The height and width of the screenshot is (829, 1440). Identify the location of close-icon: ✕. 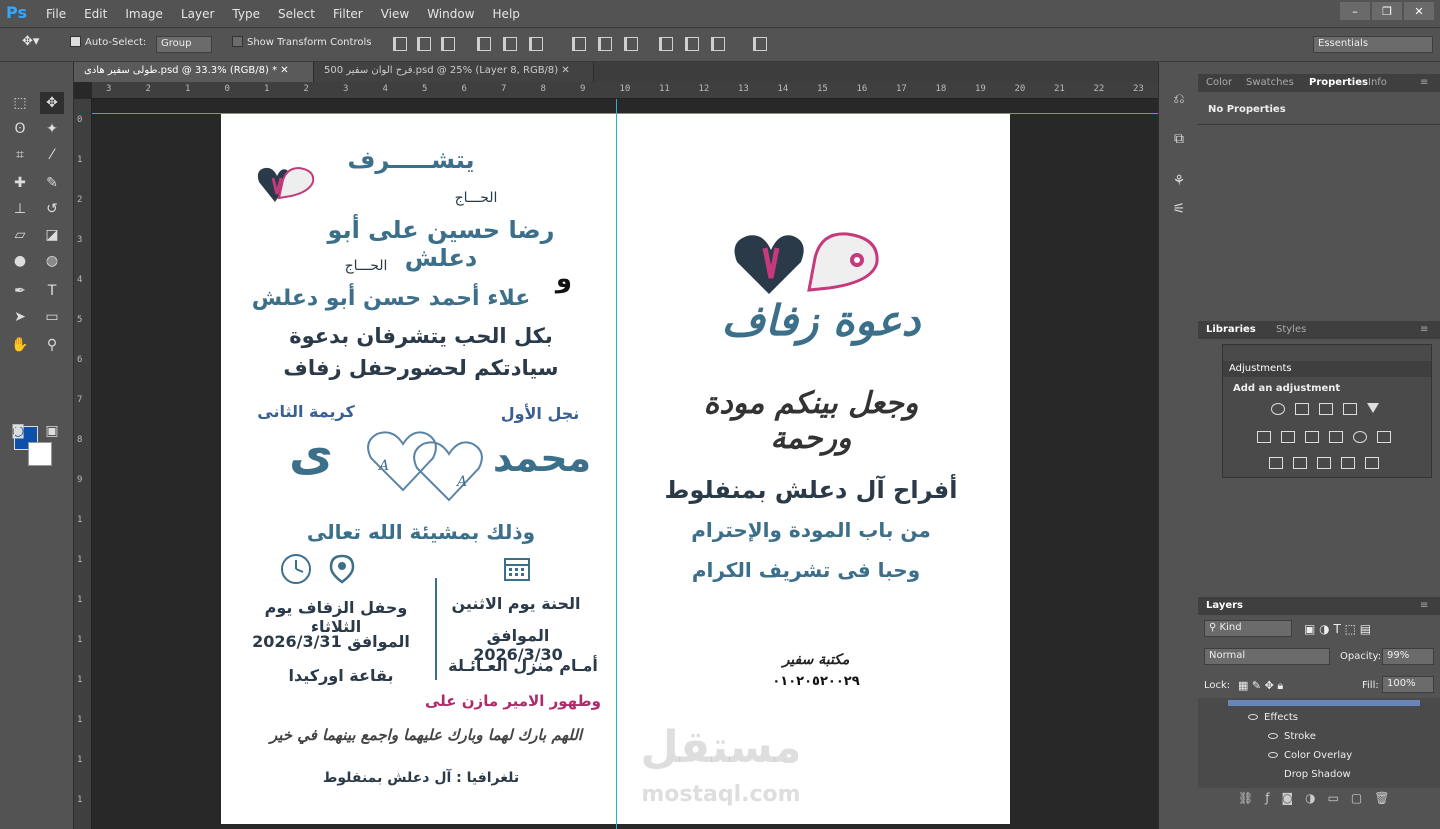
(1419, 11).